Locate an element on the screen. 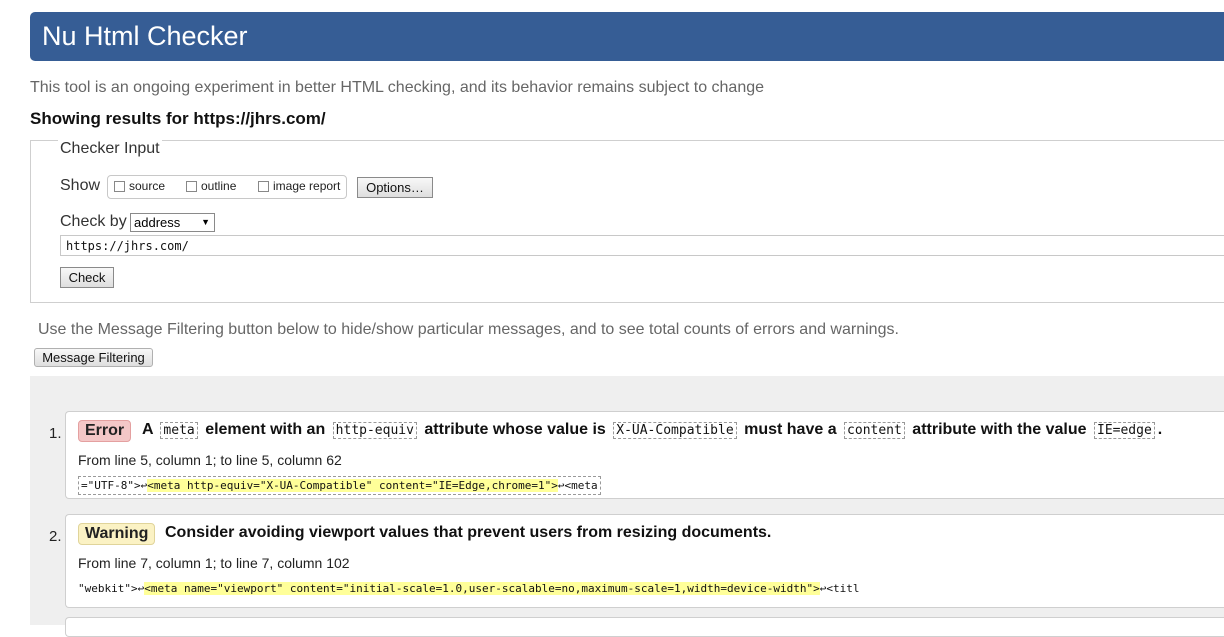 The height and width of the screenshot is (637, 1224). message-number: 2. is located at coordinates (55, 536).